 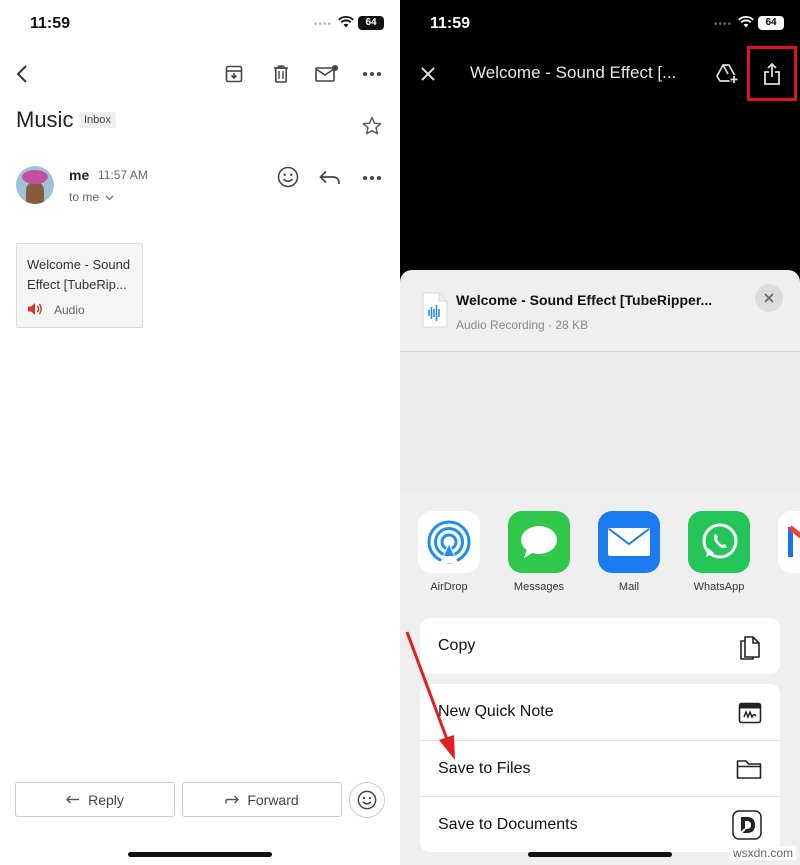 What do you see at coordinates (430, 695) in the screenshot?
I see `annotation-arrow` at bounding box center [430, 695].